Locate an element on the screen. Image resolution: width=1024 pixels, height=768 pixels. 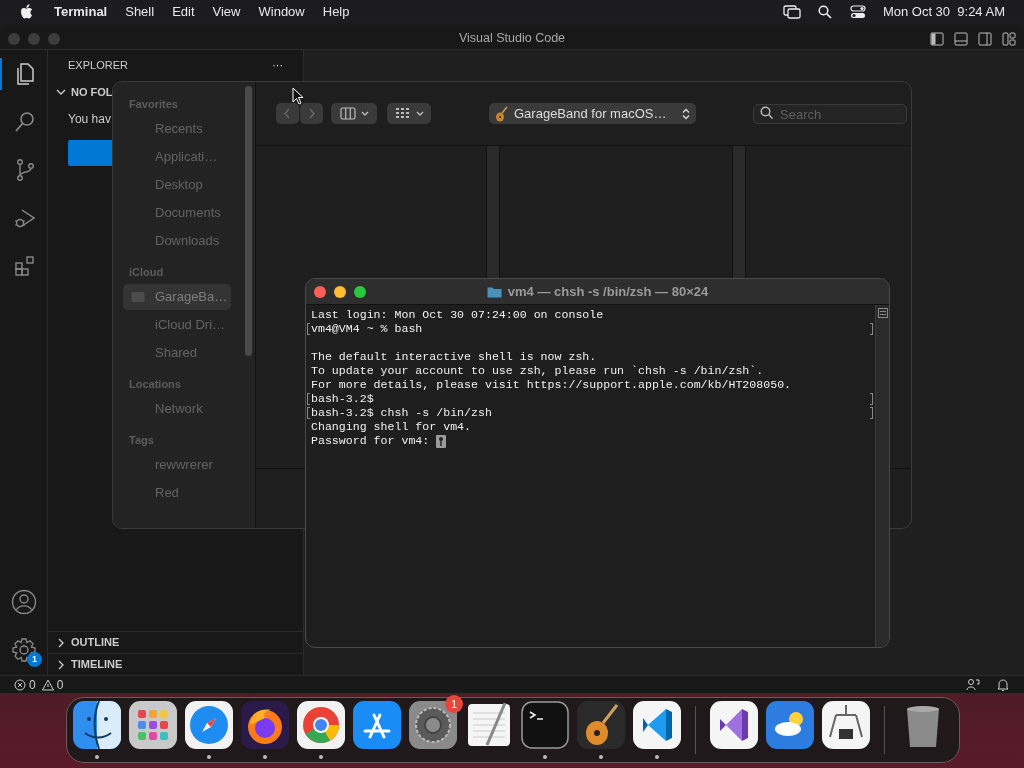
sidebar-section-heading: Locations is located at coordinates (155, 384).